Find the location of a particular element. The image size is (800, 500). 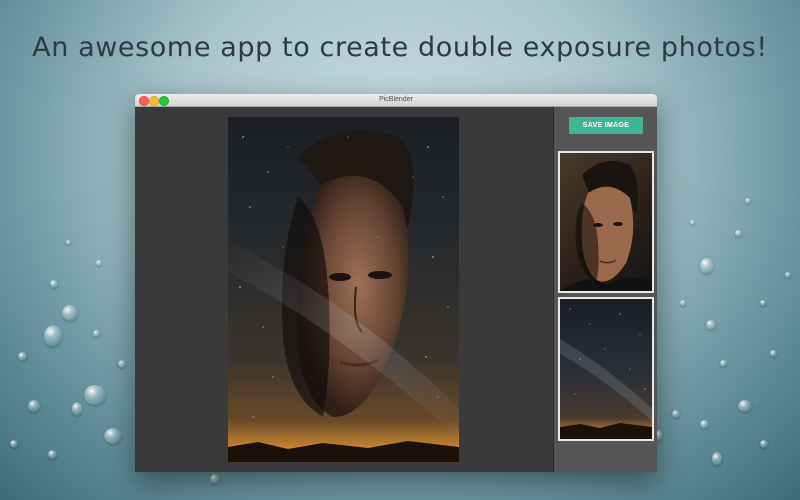

save-image-button: SAVE IMAGE is located at coordinates (606, 125).